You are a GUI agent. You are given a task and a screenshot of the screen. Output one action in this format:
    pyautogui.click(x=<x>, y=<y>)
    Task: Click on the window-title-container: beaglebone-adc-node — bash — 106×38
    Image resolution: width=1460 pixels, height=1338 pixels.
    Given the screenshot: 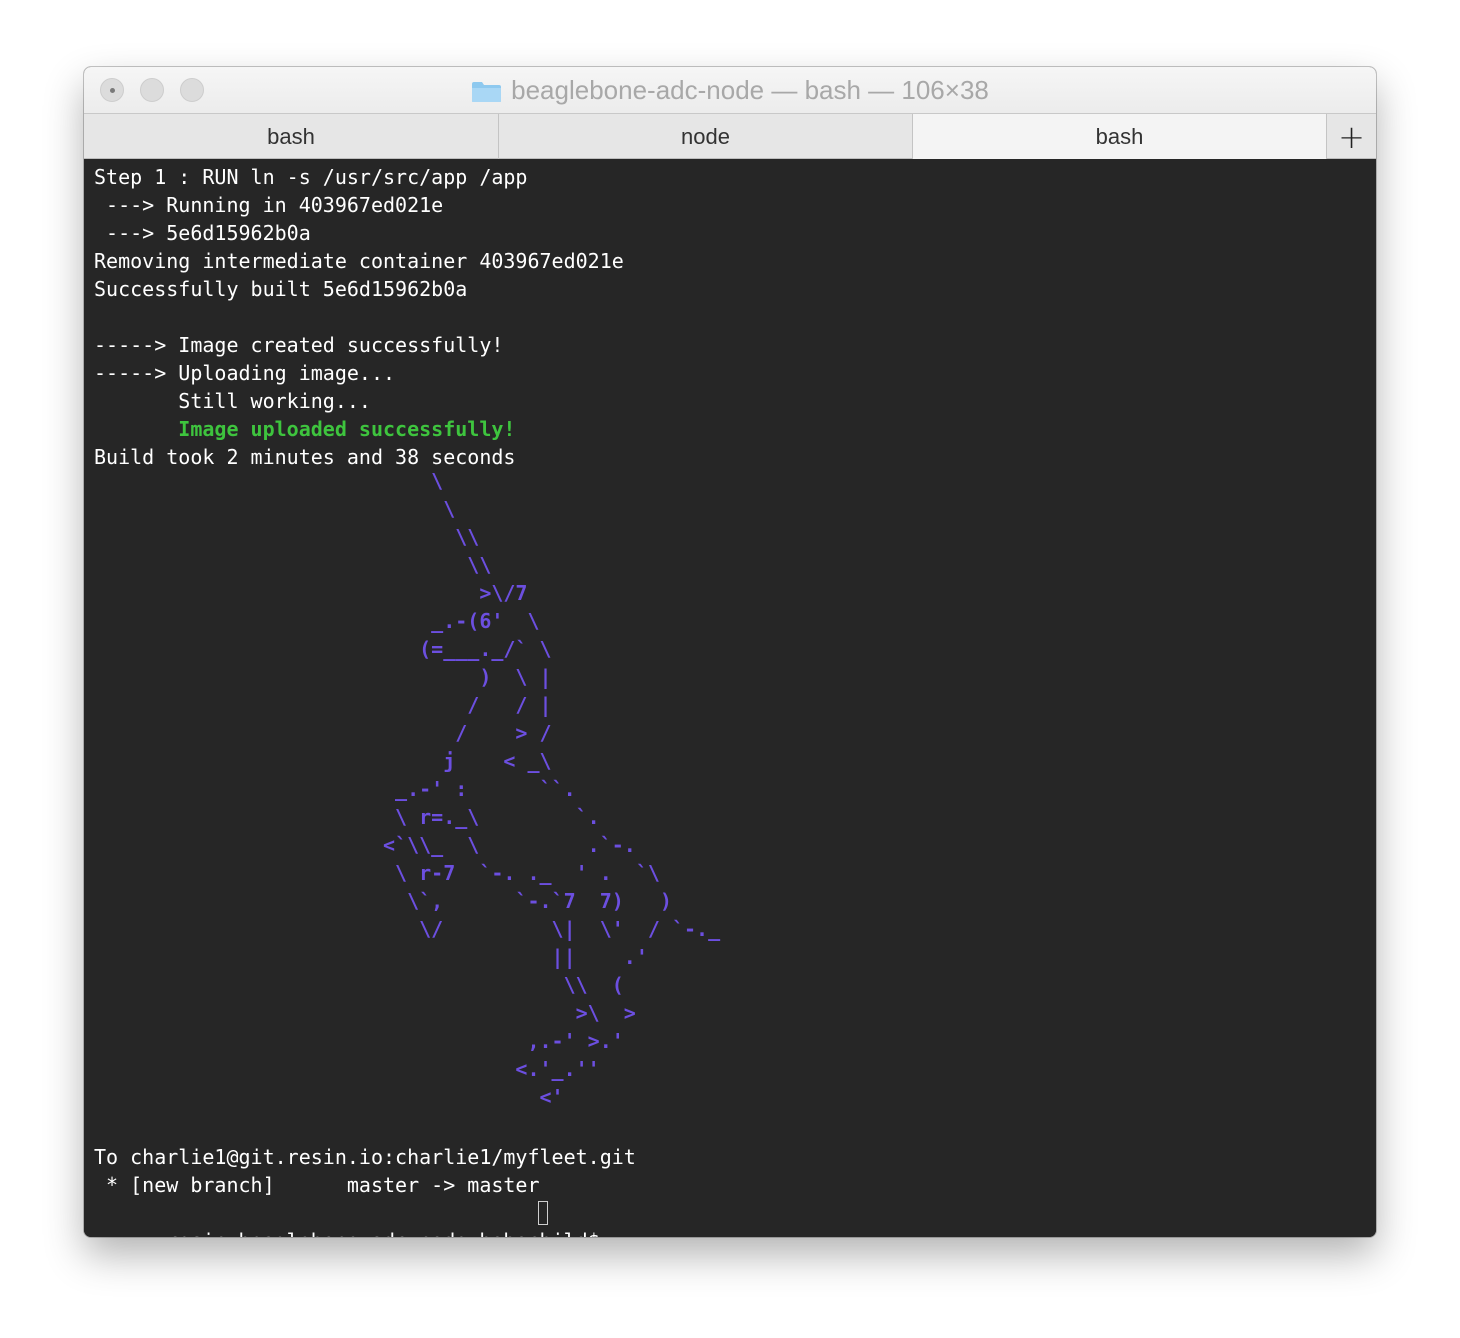 What is the action you would take?
    pyautogui.click(x=730, y=90)
    